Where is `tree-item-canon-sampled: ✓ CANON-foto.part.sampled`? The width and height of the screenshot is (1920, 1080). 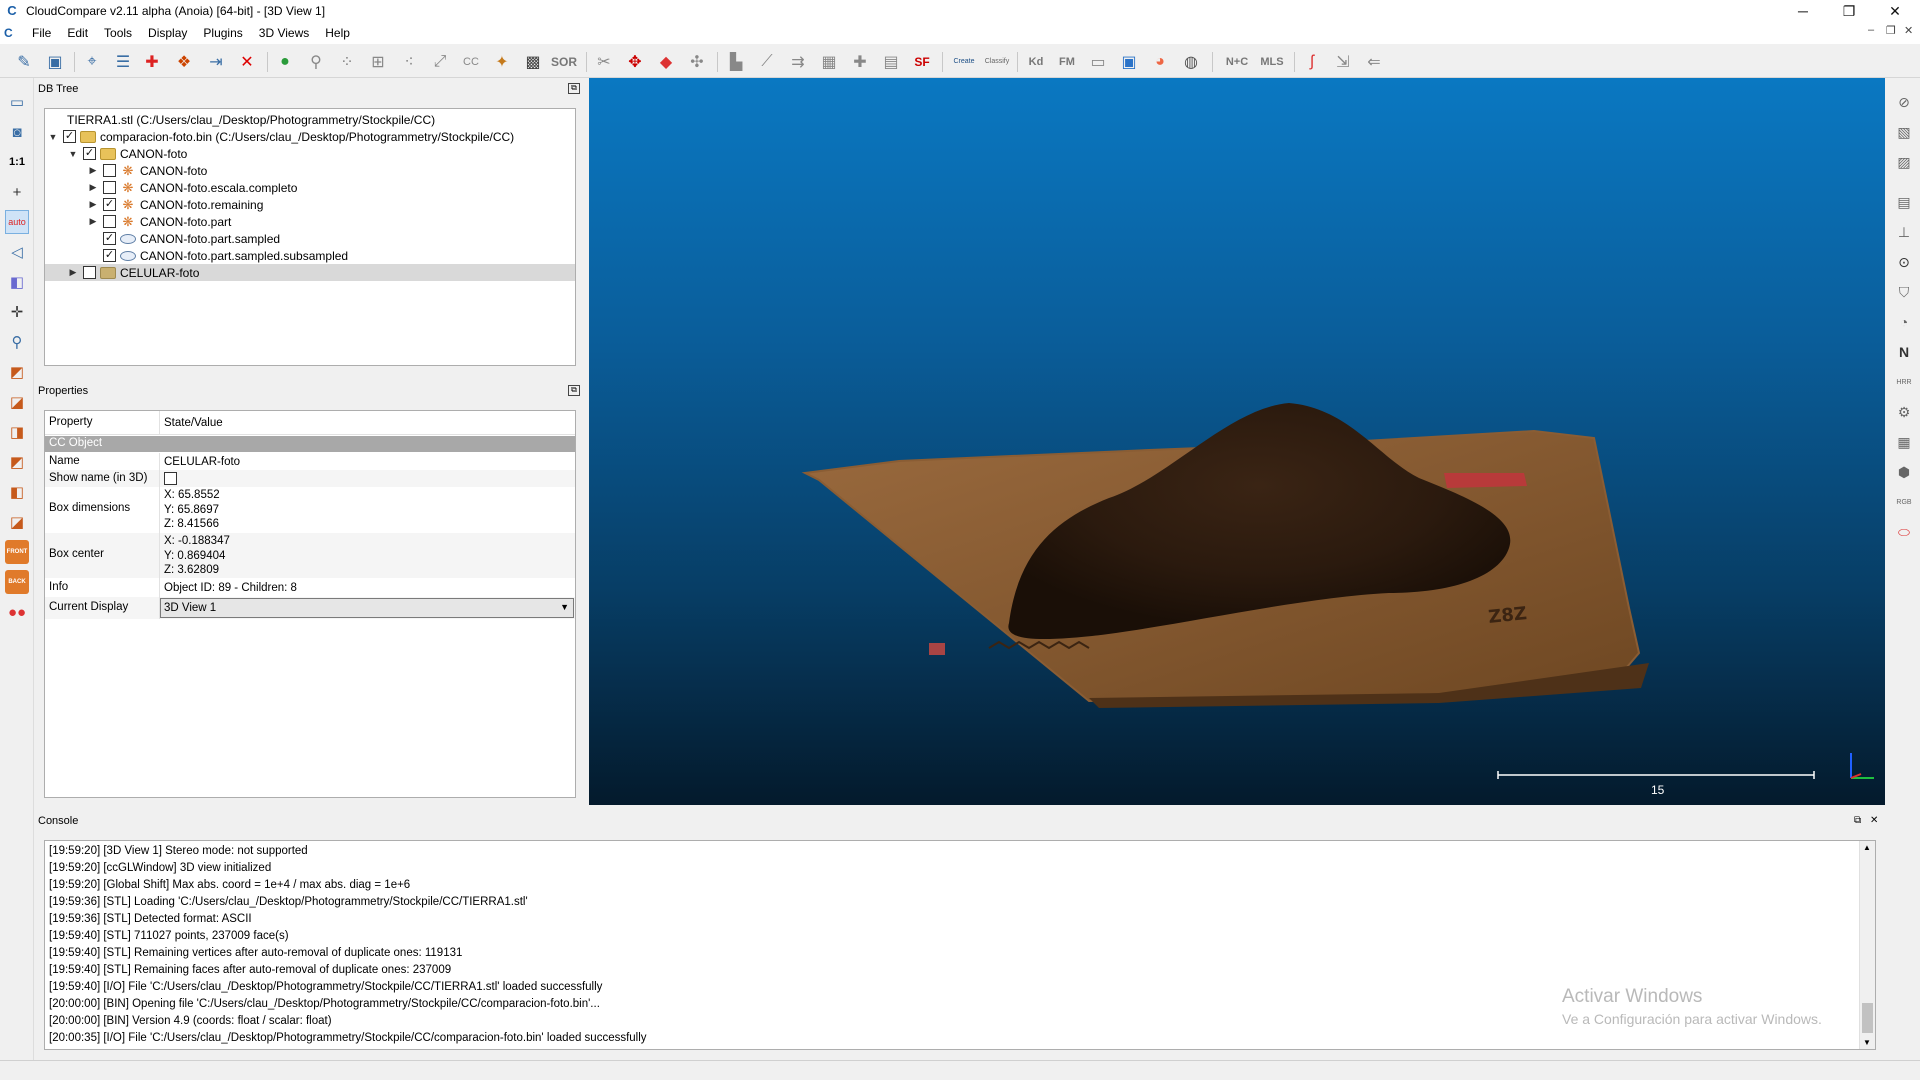 tree-item-canon-sampled: ✓ CANON-foto.part.sampled is located at coordinates (189, 238).